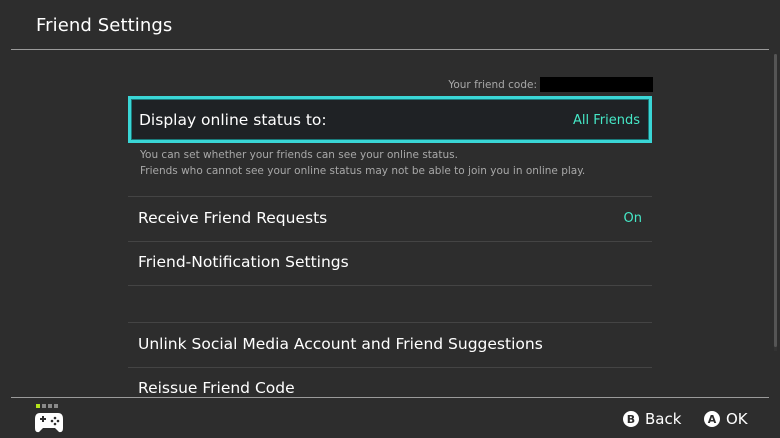 The height and width of the screenshot is (438, 780). Describe the element at coordinates (390, 285) in the screenshot. I see `separator` at that location.